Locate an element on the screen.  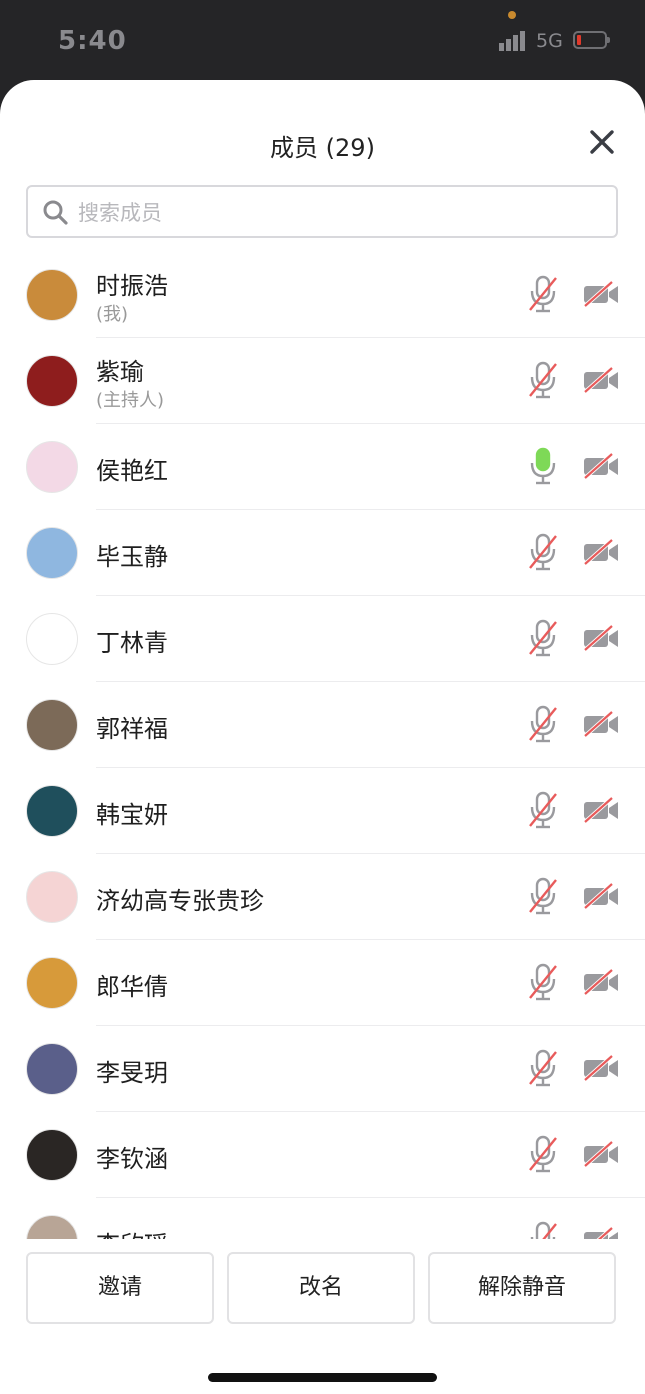
network-label: 5G is located at coordinates (549, 41).